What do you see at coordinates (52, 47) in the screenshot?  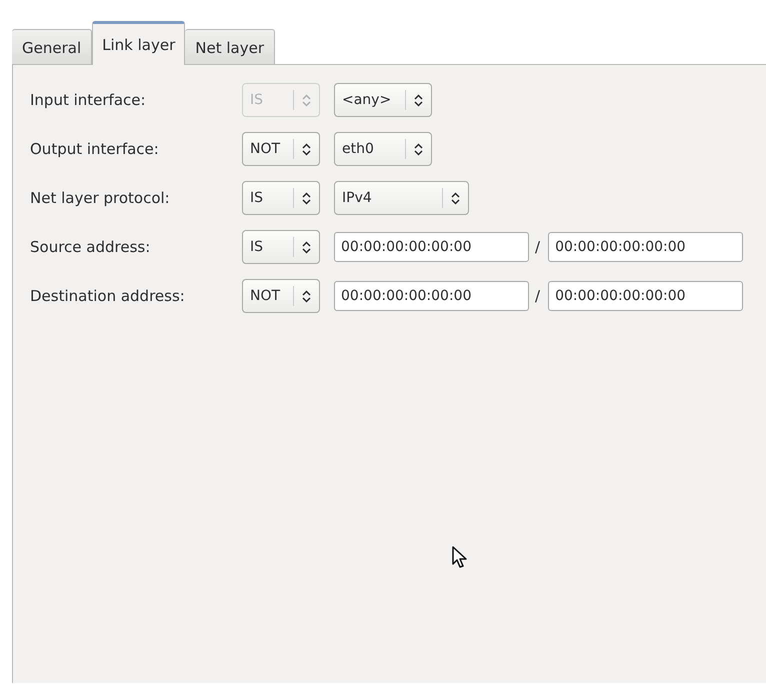 I see `tab: General` at bounding box center [52, 47].